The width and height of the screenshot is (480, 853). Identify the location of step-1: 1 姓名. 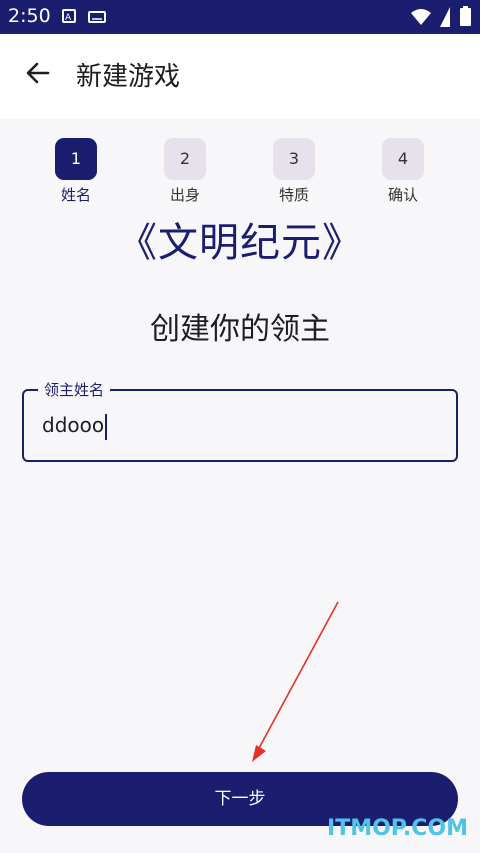
(76, 171).